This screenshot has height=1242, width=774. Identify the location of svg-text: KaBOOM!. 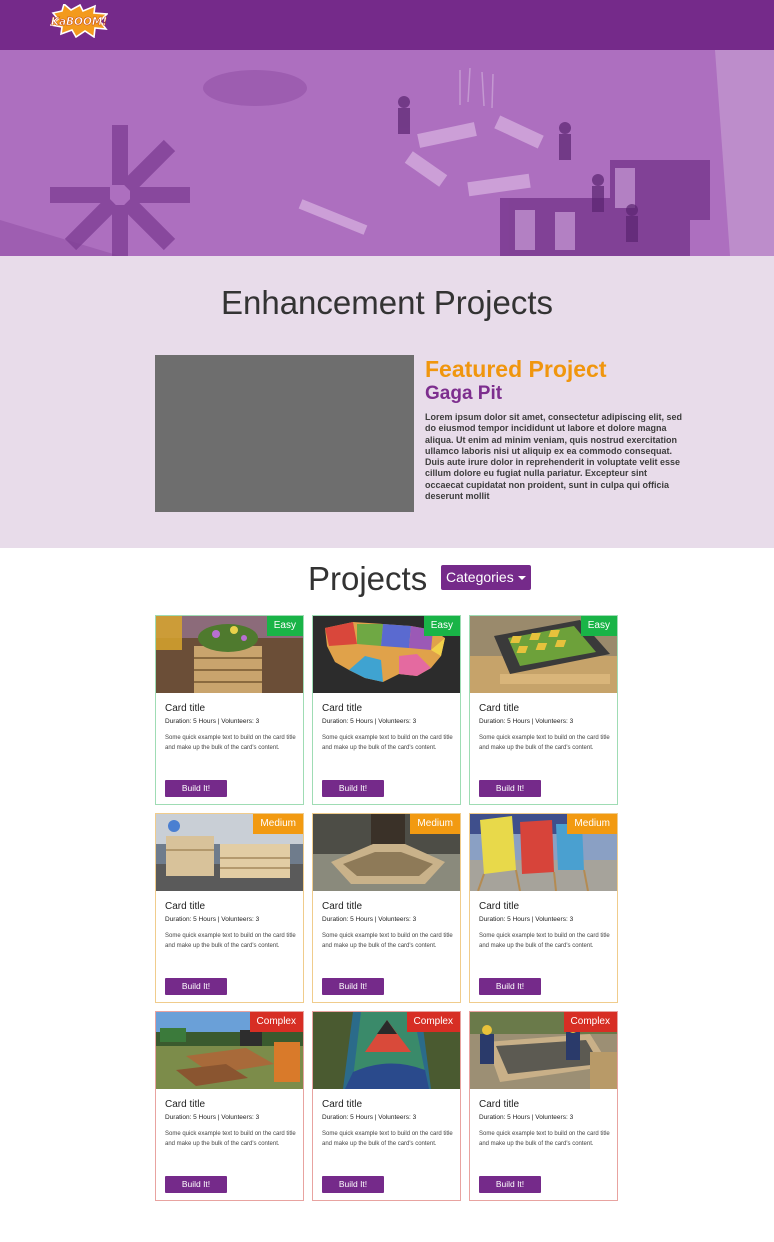
(79, 22).